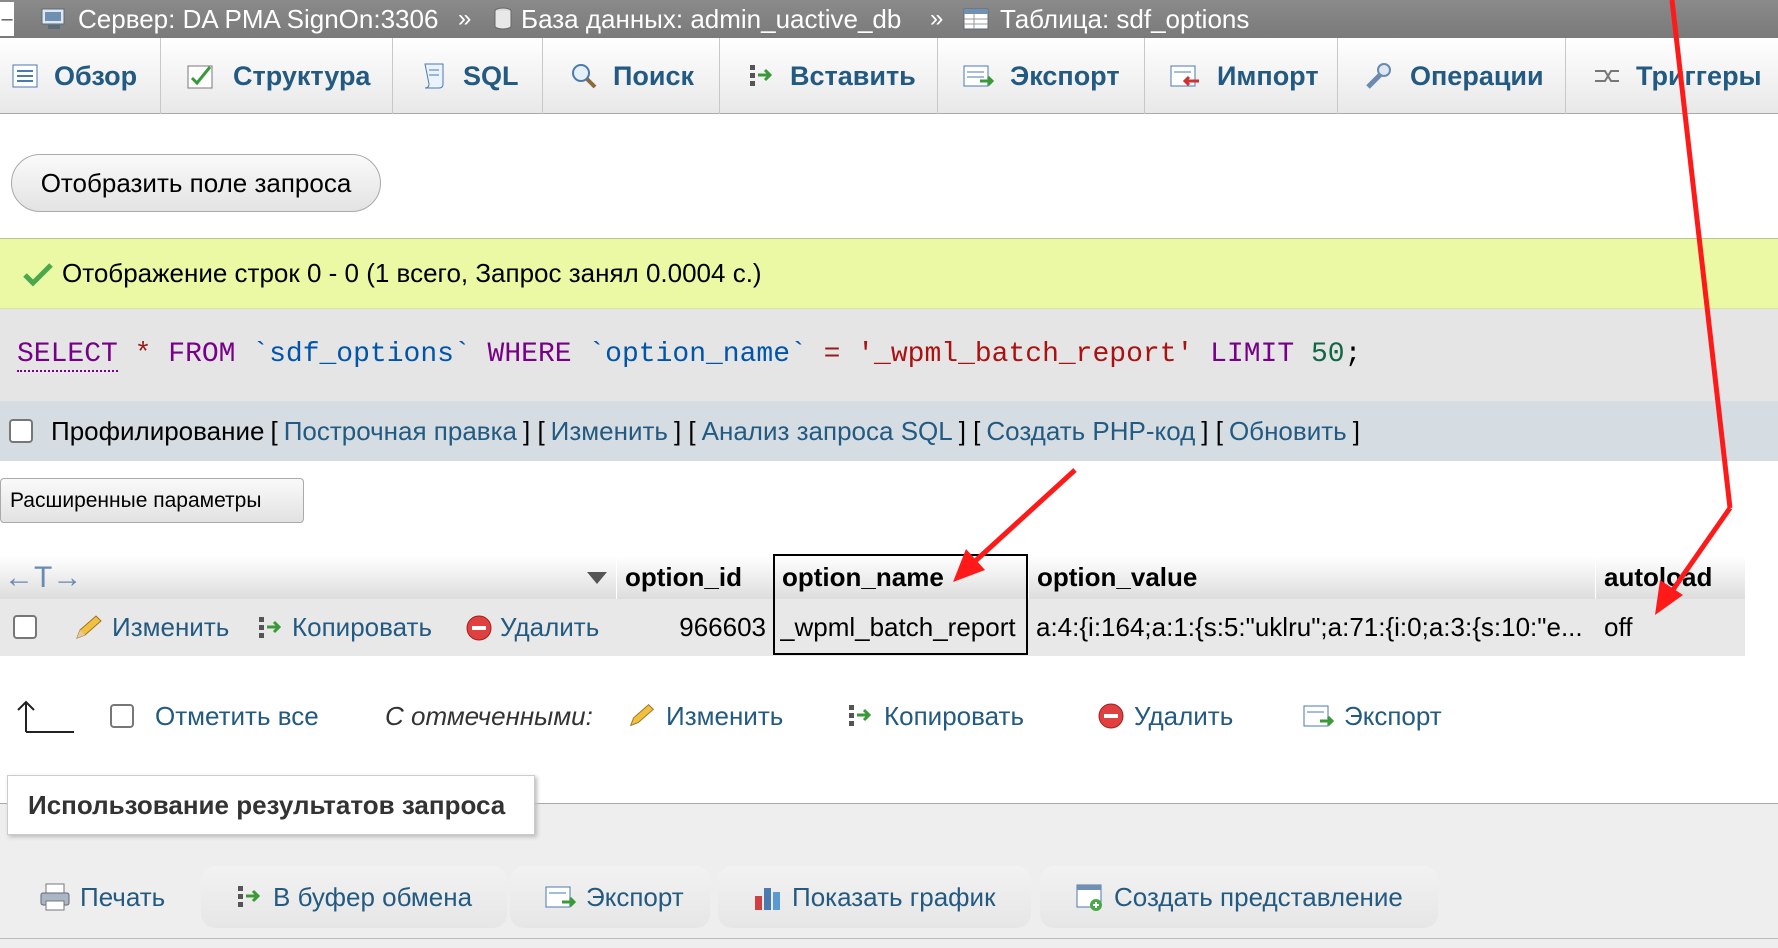 This screenshot has height=948, width=1778. Describe the element at coordinates (889, 938) in the screenshot. I see `fieldset-border` at that location.